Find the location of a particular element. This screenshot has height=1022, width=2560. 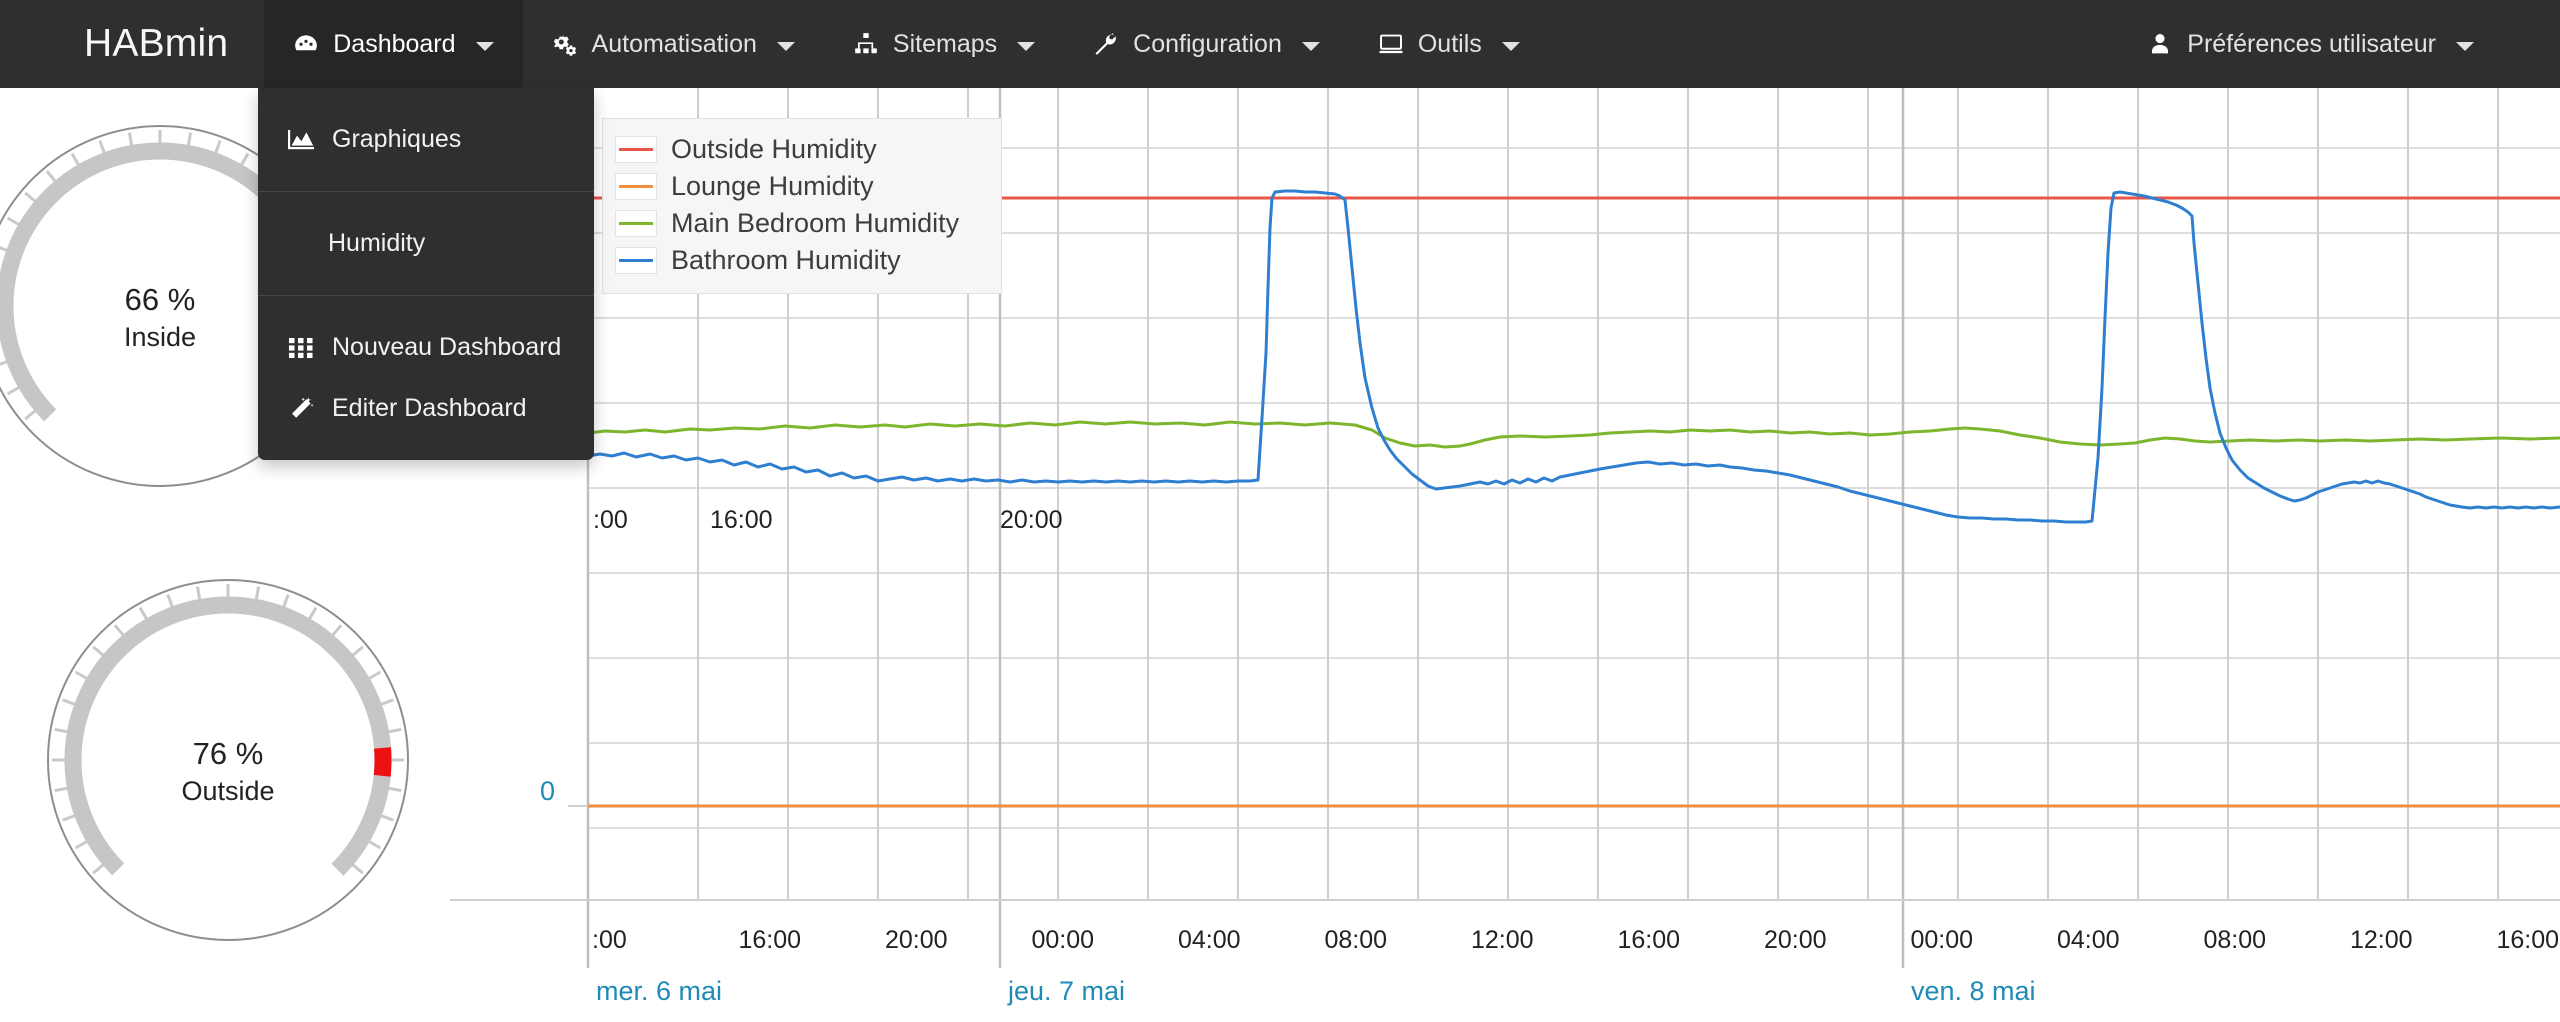

gauge-label: Outside is located at coordinates (228, 790).